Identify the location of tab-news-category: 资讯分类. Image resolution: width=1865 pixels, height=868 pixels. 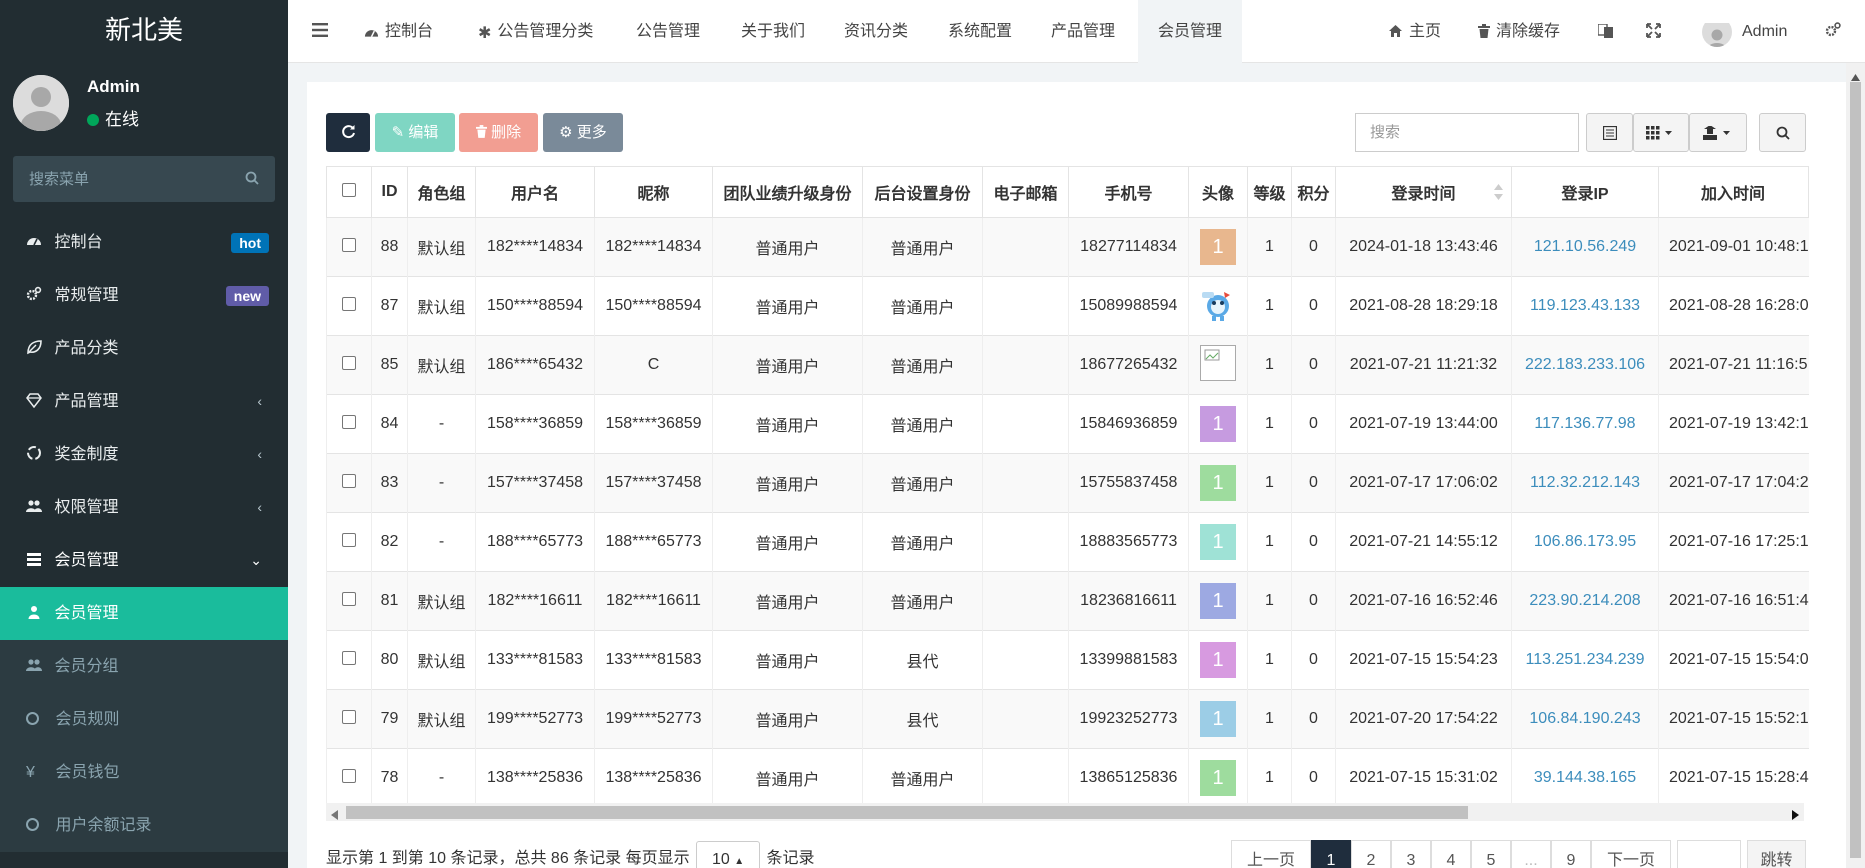
(876, 31).